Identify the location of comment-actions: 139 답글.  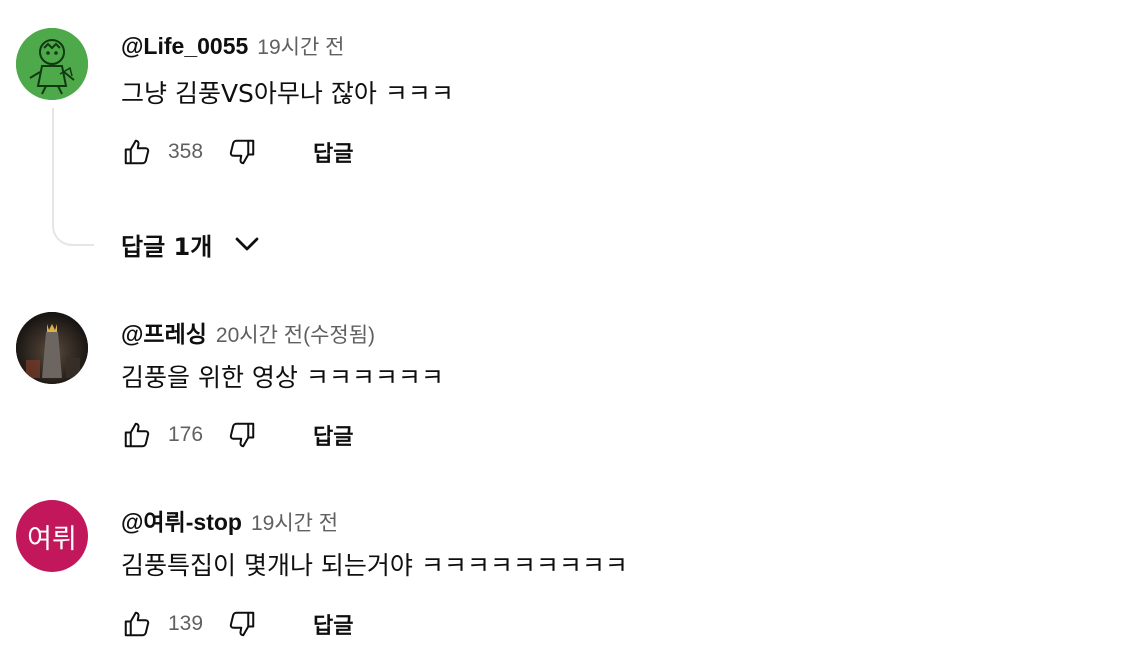
(237, 624).